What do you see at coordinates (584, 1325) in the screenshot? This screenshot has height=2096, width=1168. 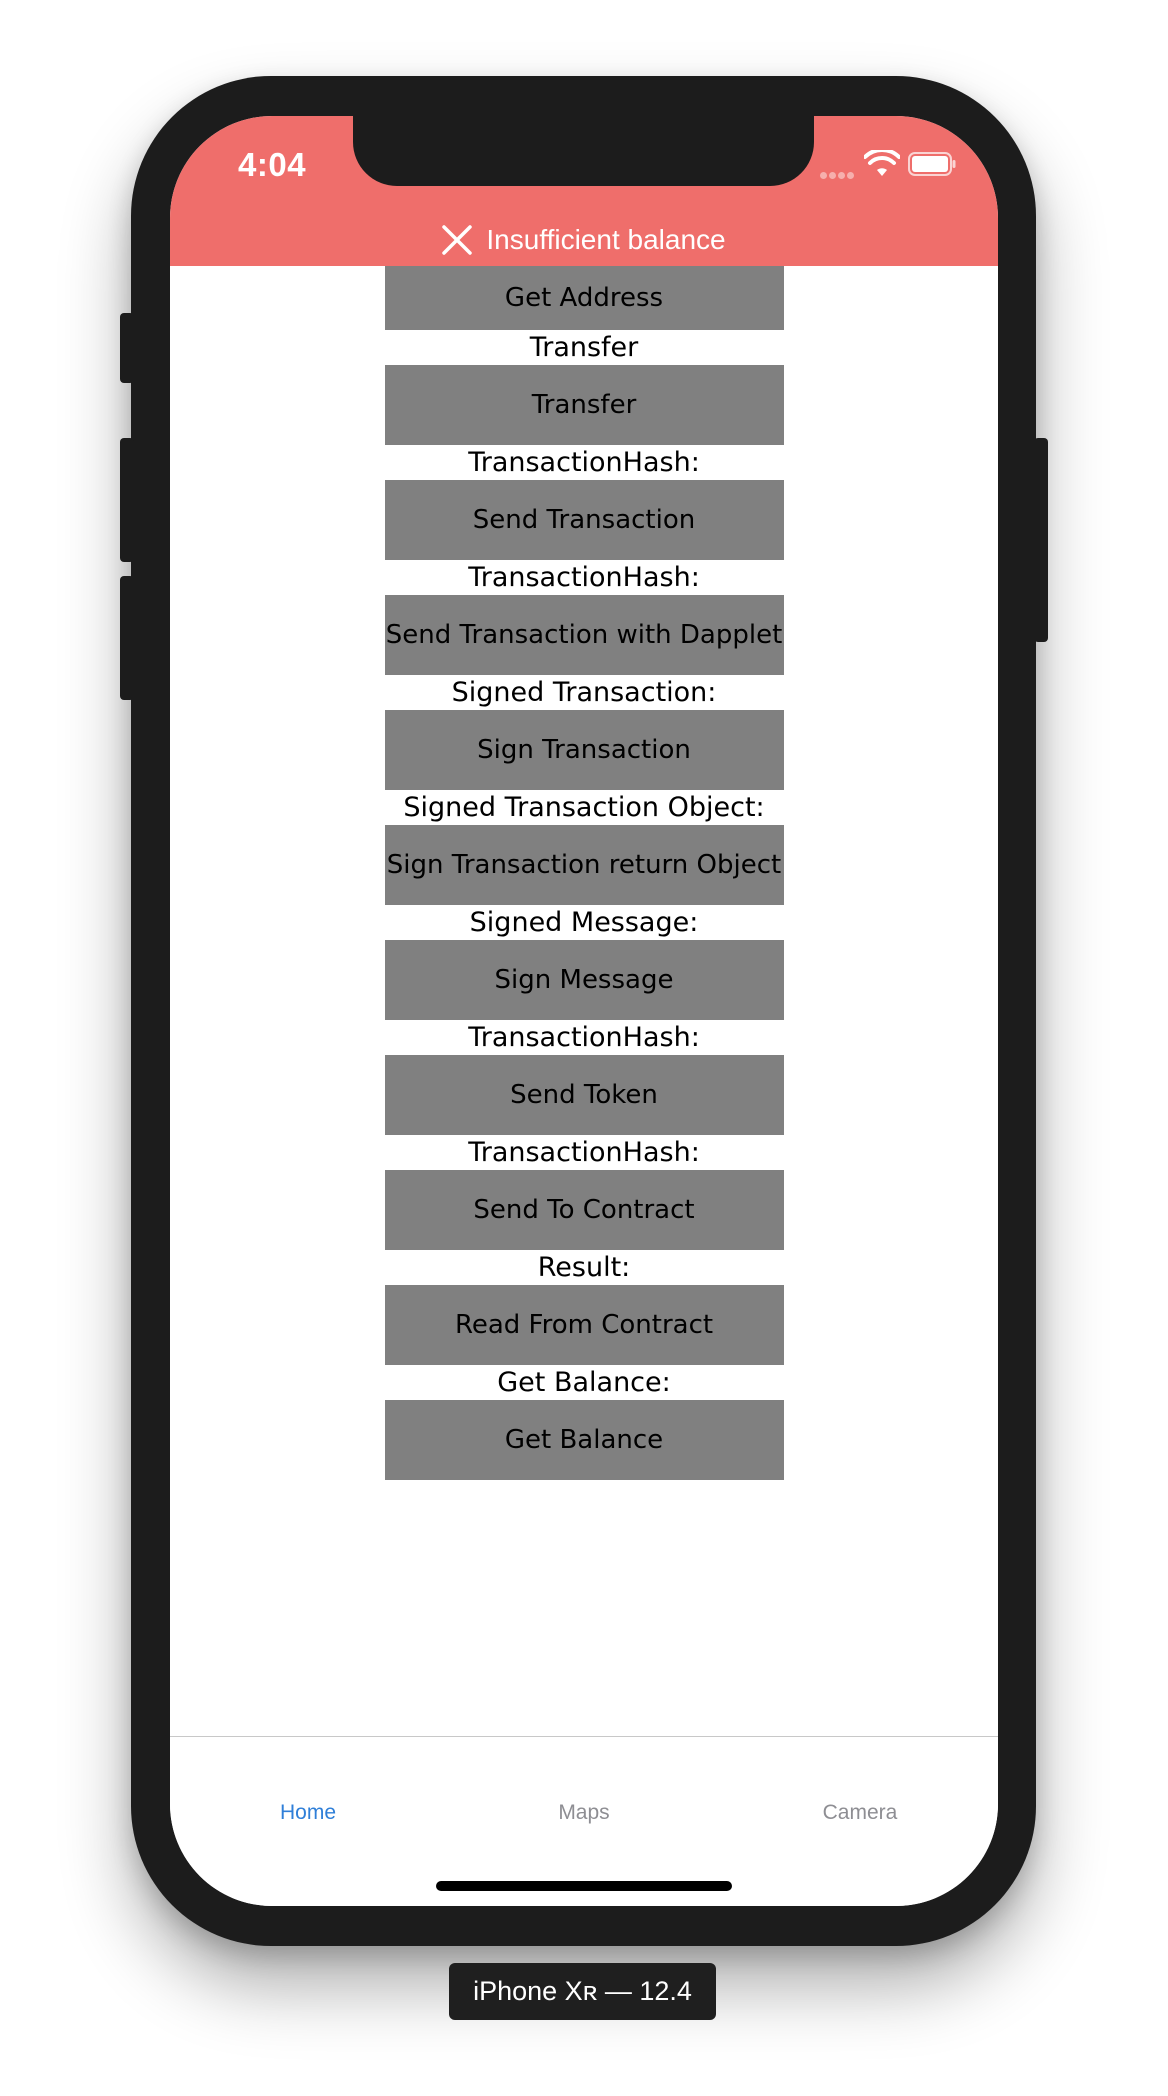 I see `read-from-contract-button: Read From Contract` at bounding box center [584, 1325].